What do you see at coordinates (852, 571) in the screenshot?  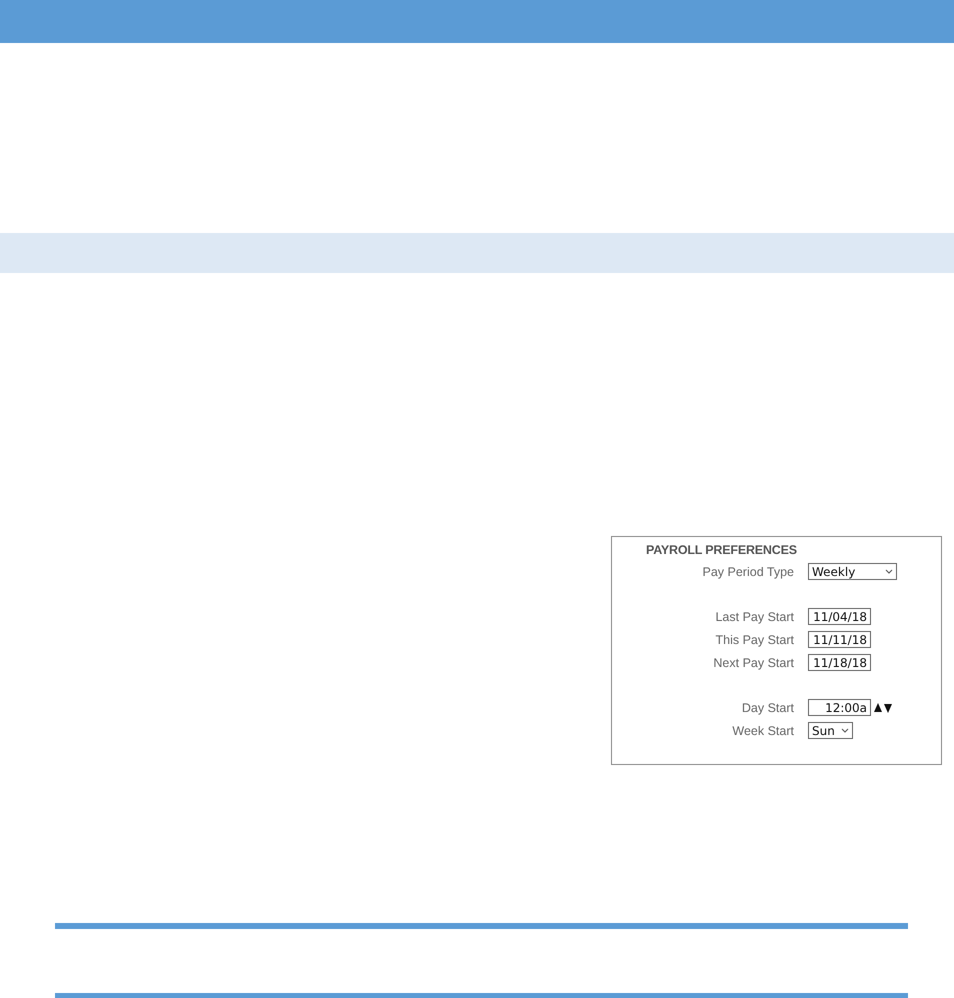 I see `pay-period-select: Weekly` at bounding box center [852, 571].